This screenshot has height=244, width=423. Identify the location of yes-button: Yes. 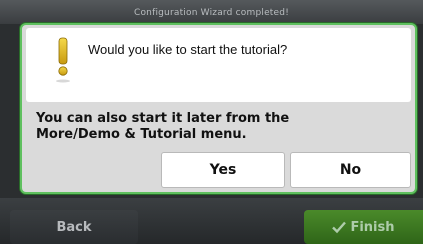
(223, 170).